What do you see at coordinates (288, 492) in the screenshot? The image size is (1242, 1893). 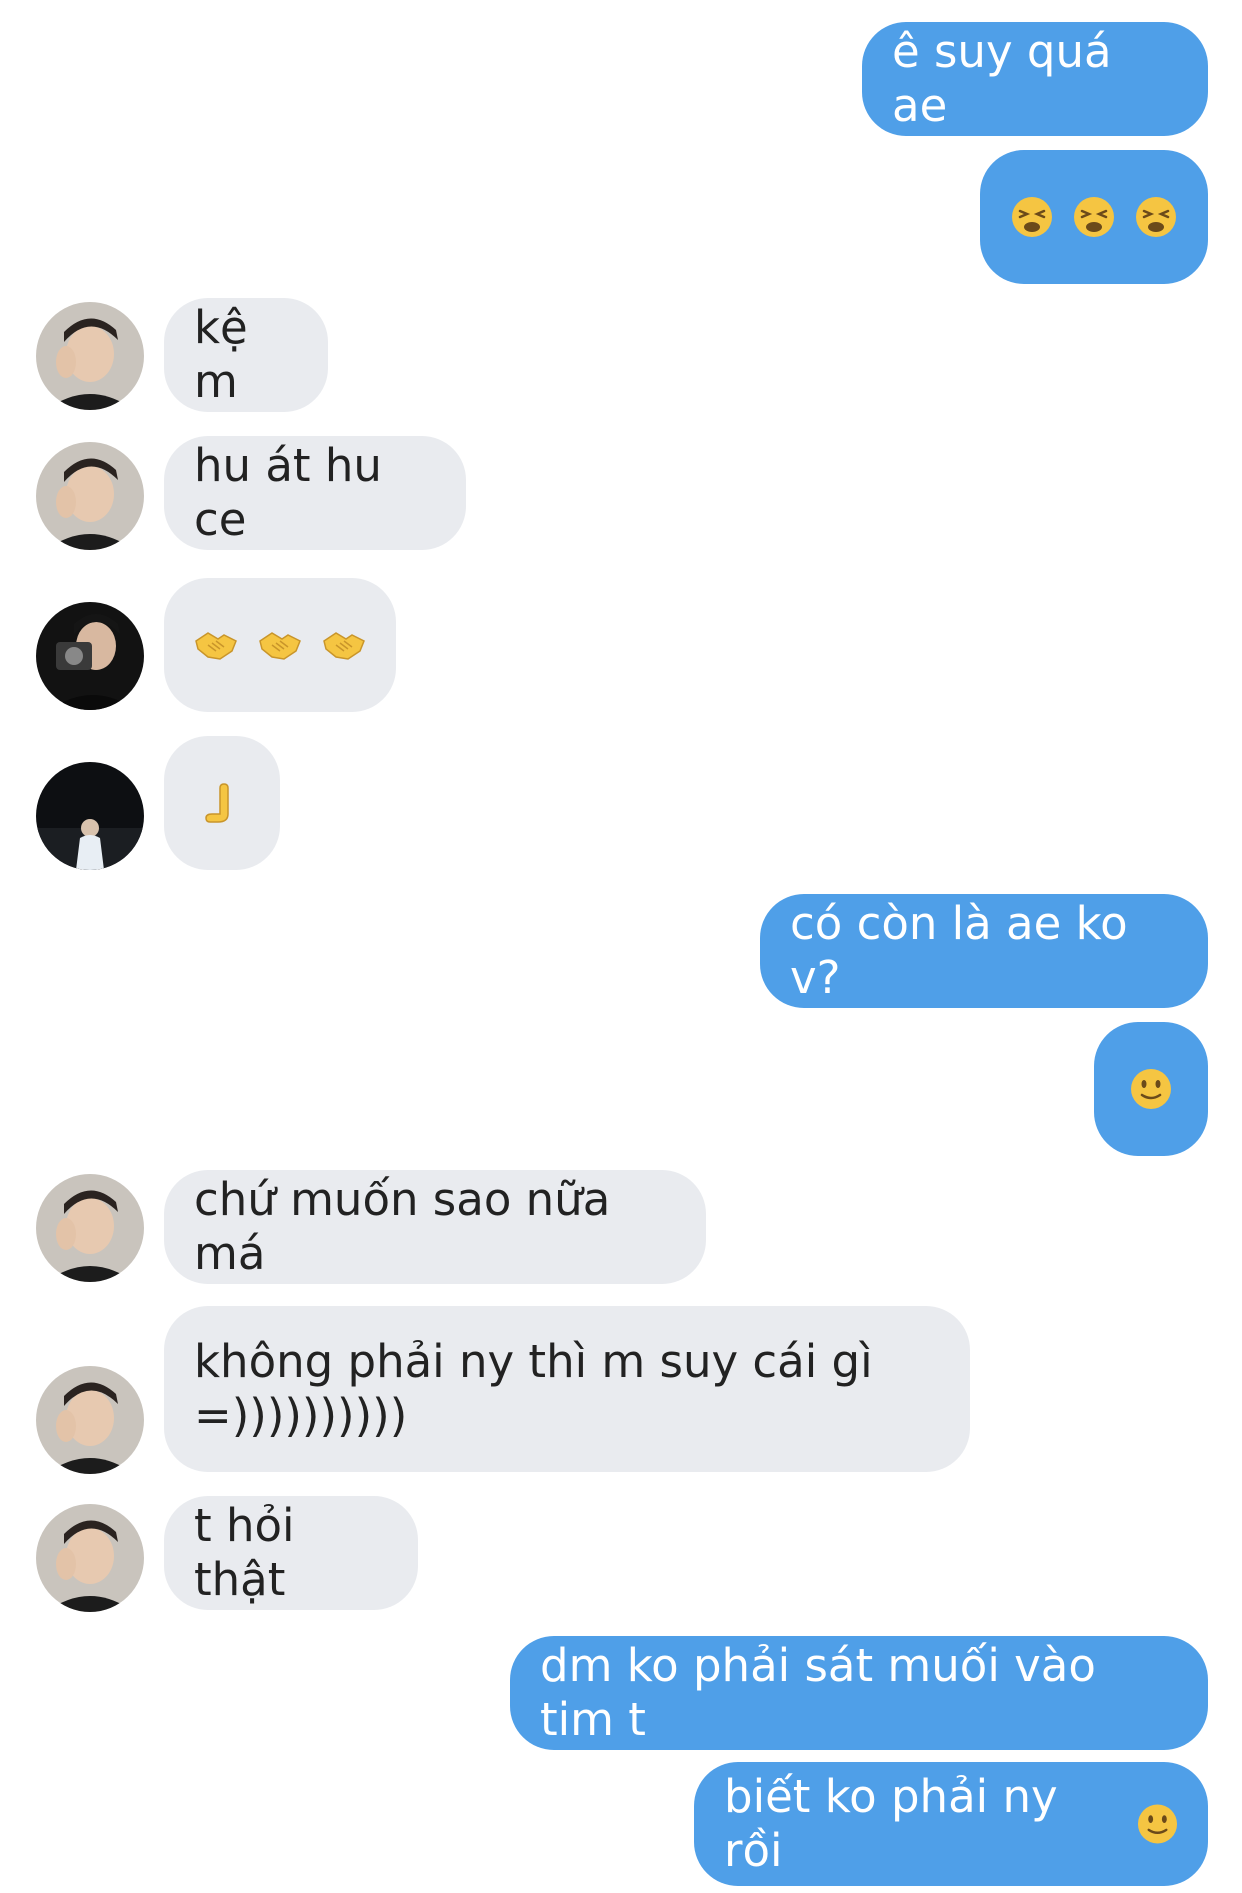 I see `message-text: hu át hu ce` at bounding box center [288, 492].